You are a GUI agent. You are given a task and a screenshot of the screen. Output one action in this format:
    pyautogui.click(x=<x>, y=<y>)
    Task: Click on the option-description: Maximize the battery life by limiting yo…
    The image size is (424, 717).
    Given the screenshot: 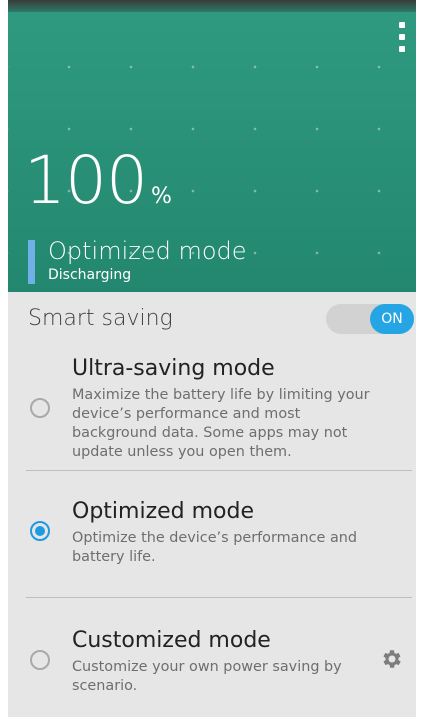 What is the action you would take?
    pyautogui.click(x=221, y=423)
    